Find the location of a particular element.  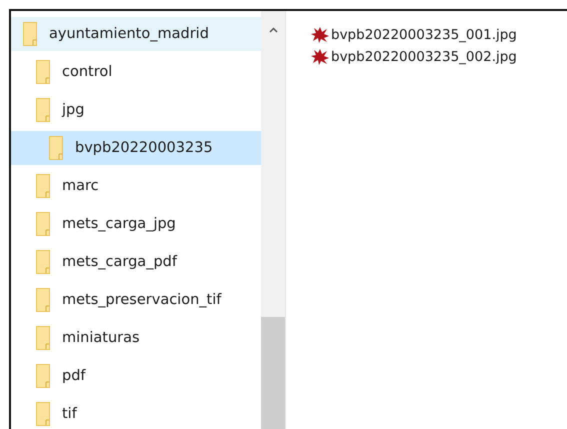

scrollbar is located at coordinates (273, 220).